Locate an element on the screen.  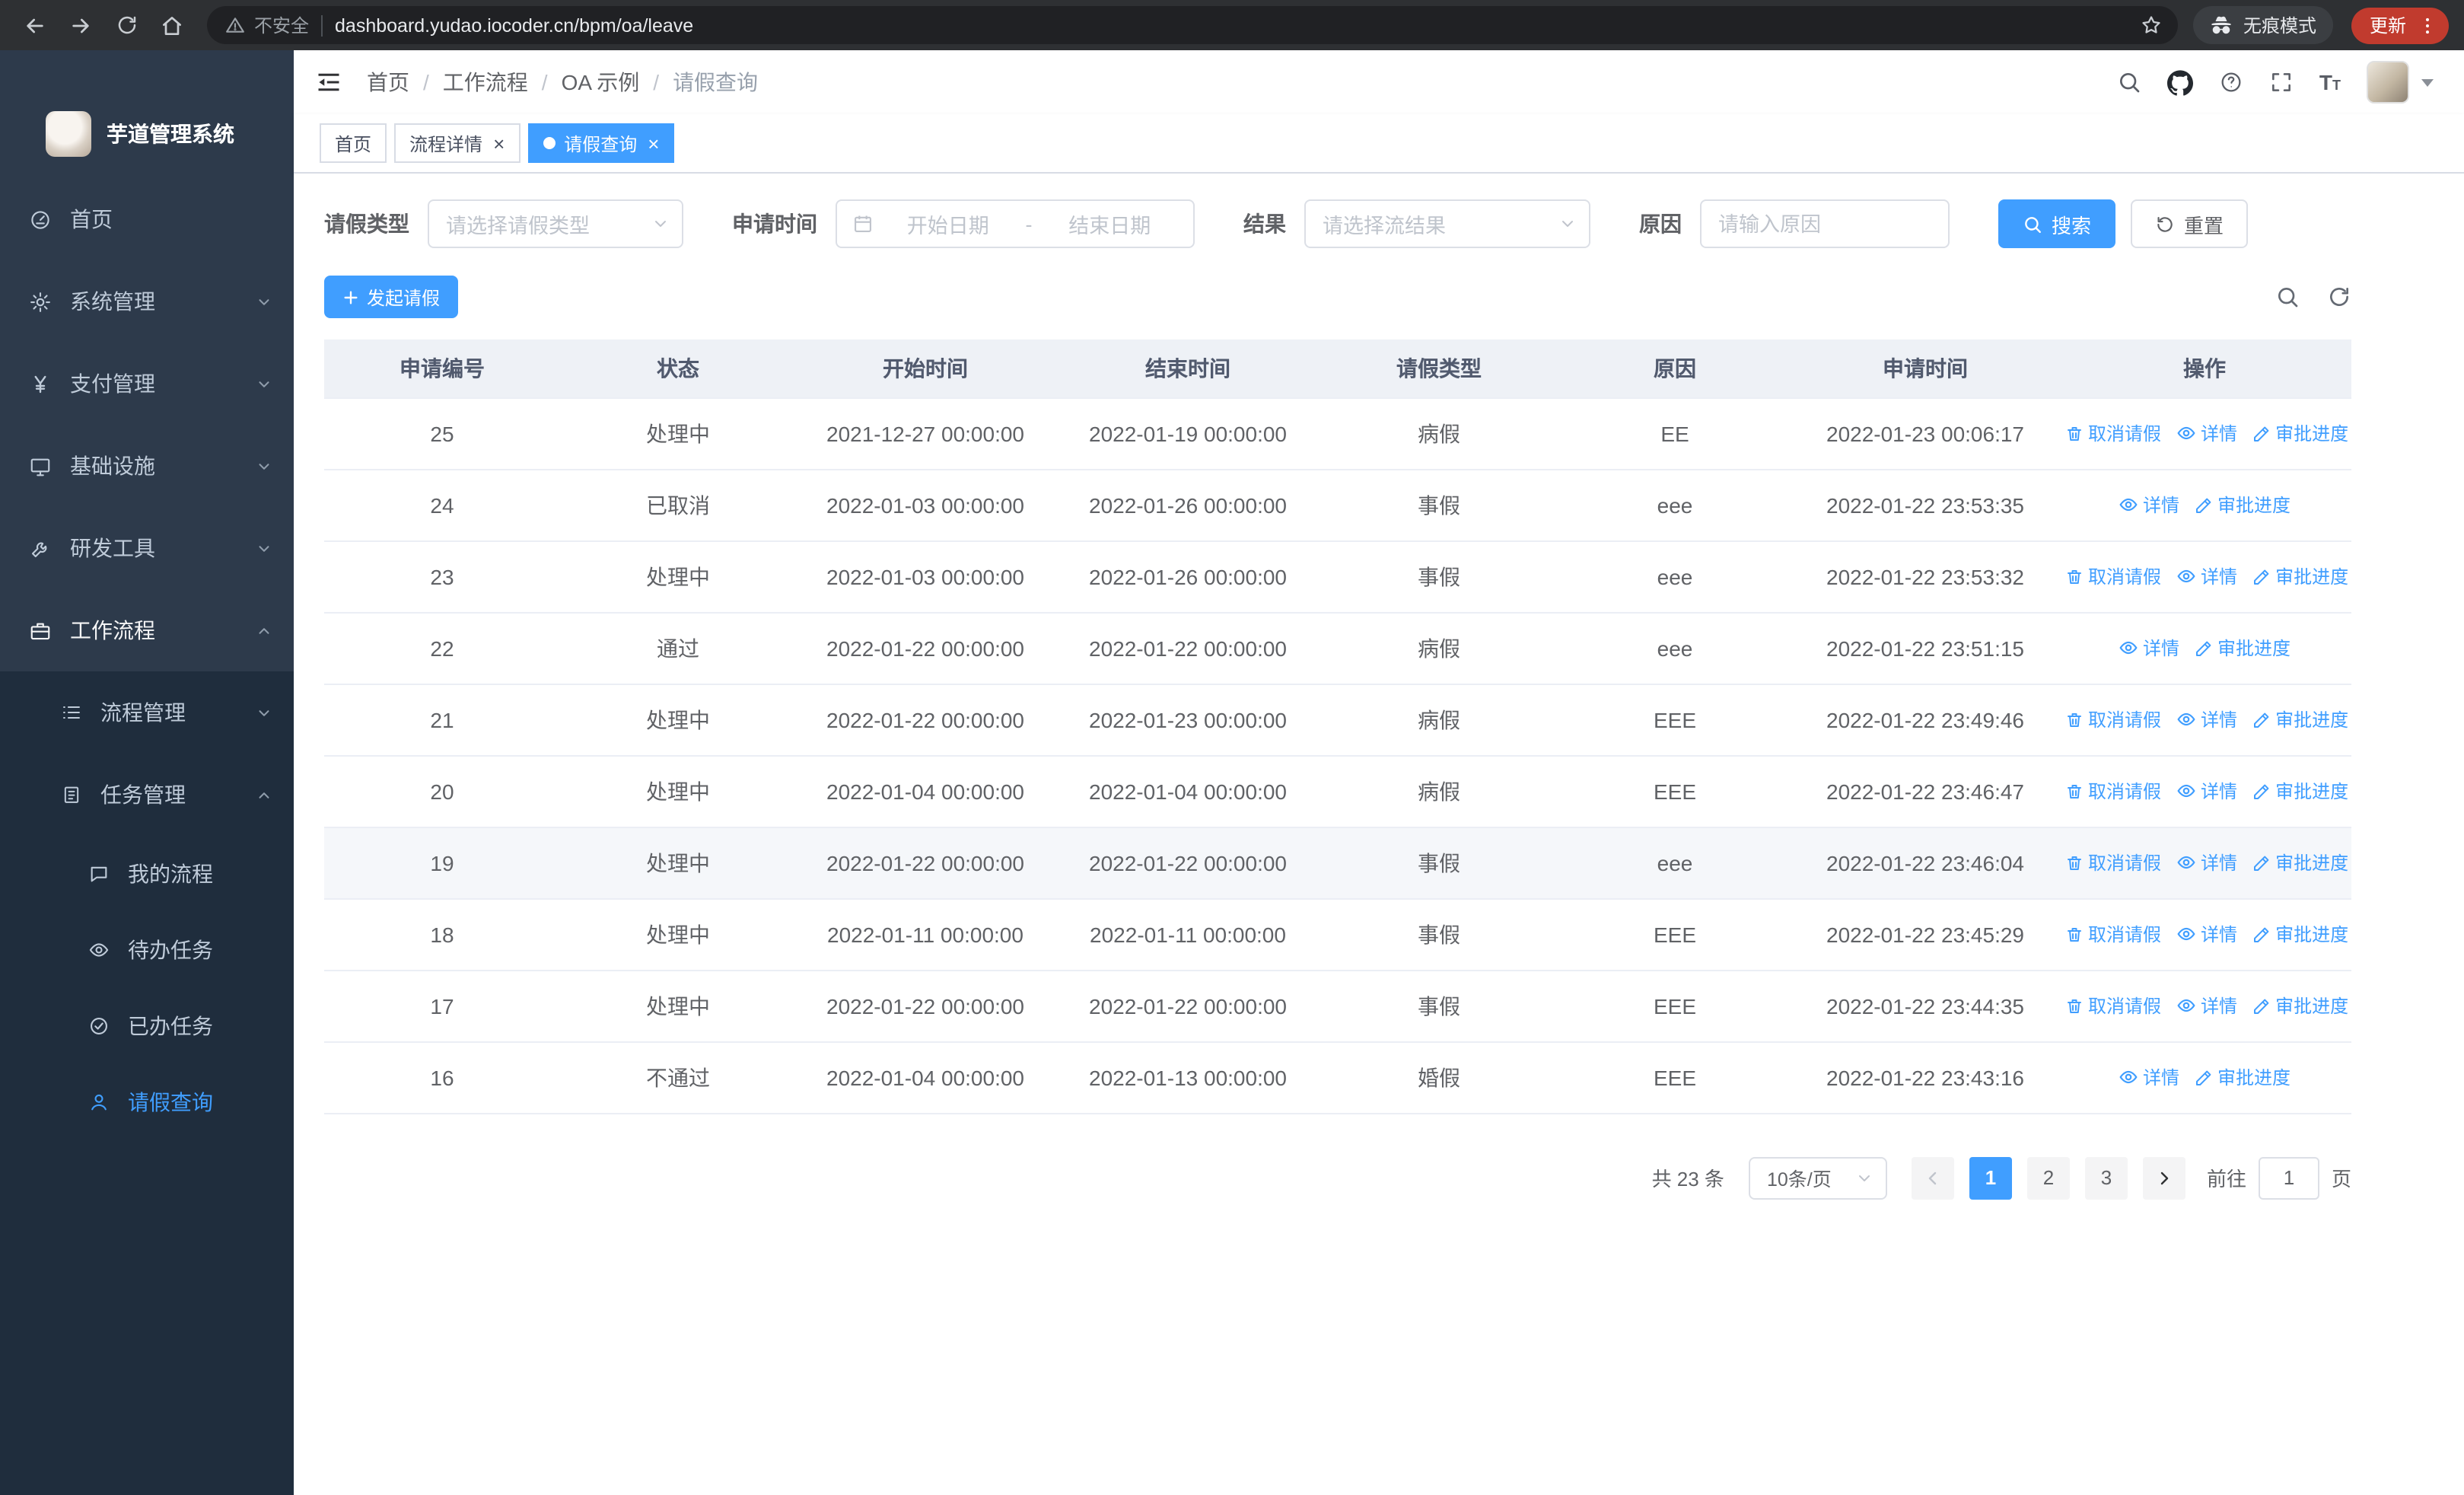
page-1-button: 1 is located at coordinates (1990, 1178).